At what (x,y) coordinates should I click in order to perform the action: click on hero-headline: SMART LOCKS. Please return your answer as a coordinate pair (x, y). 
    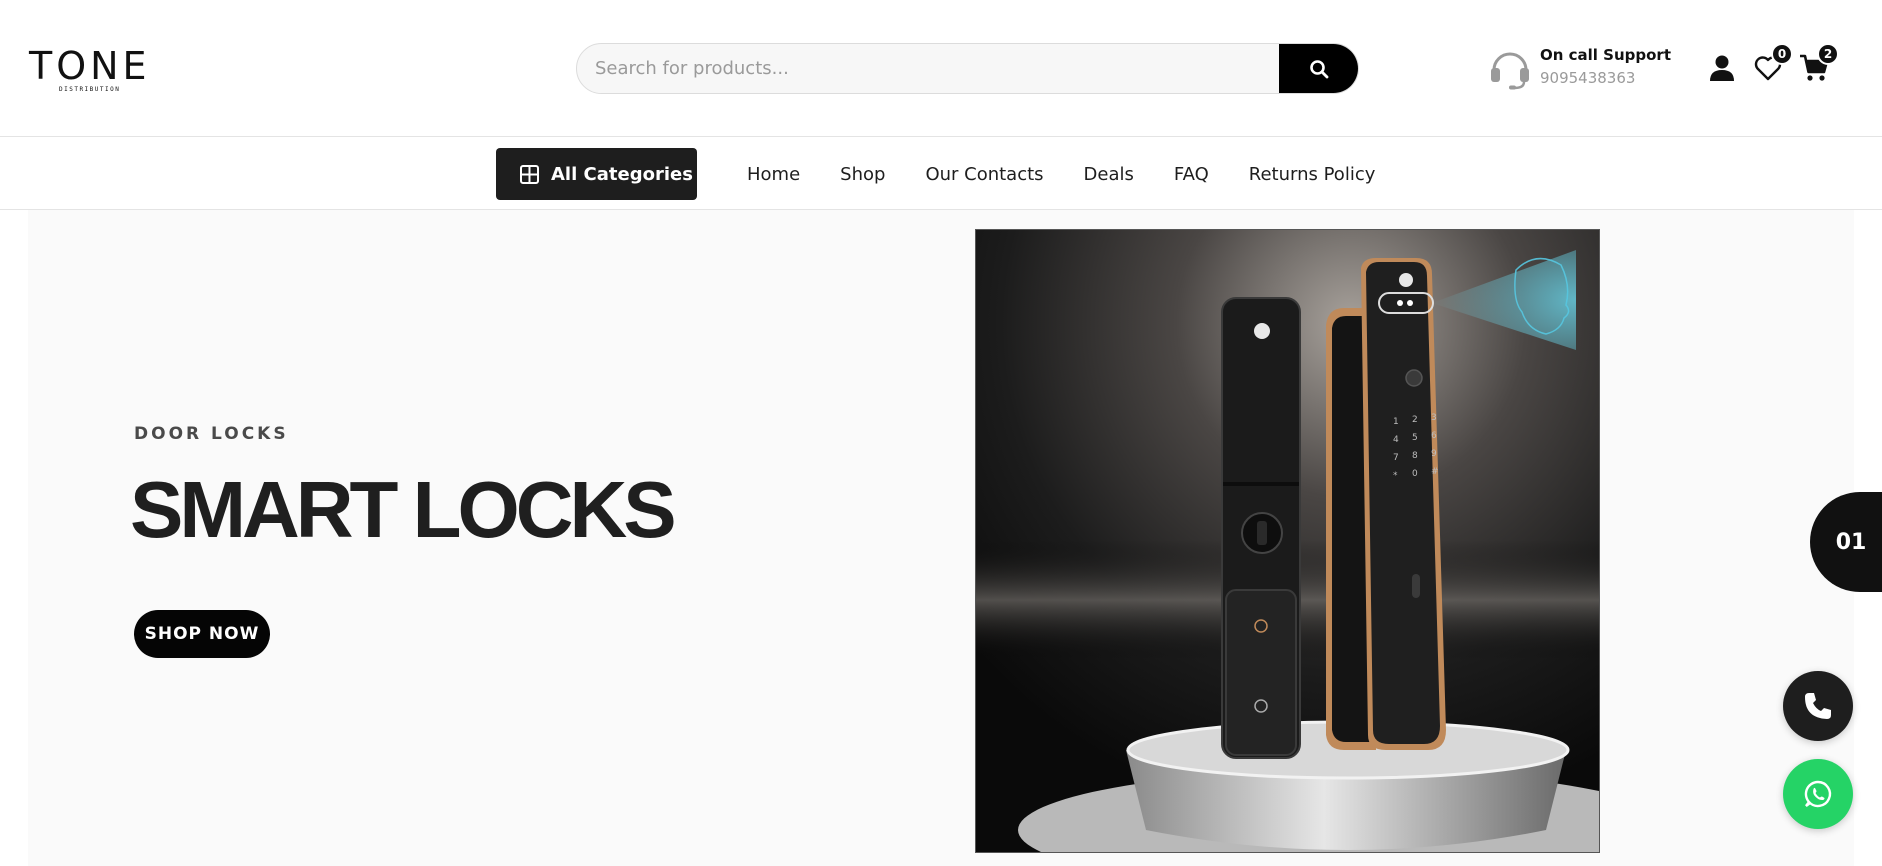
    Looking at the image, I should click on (403, 509).